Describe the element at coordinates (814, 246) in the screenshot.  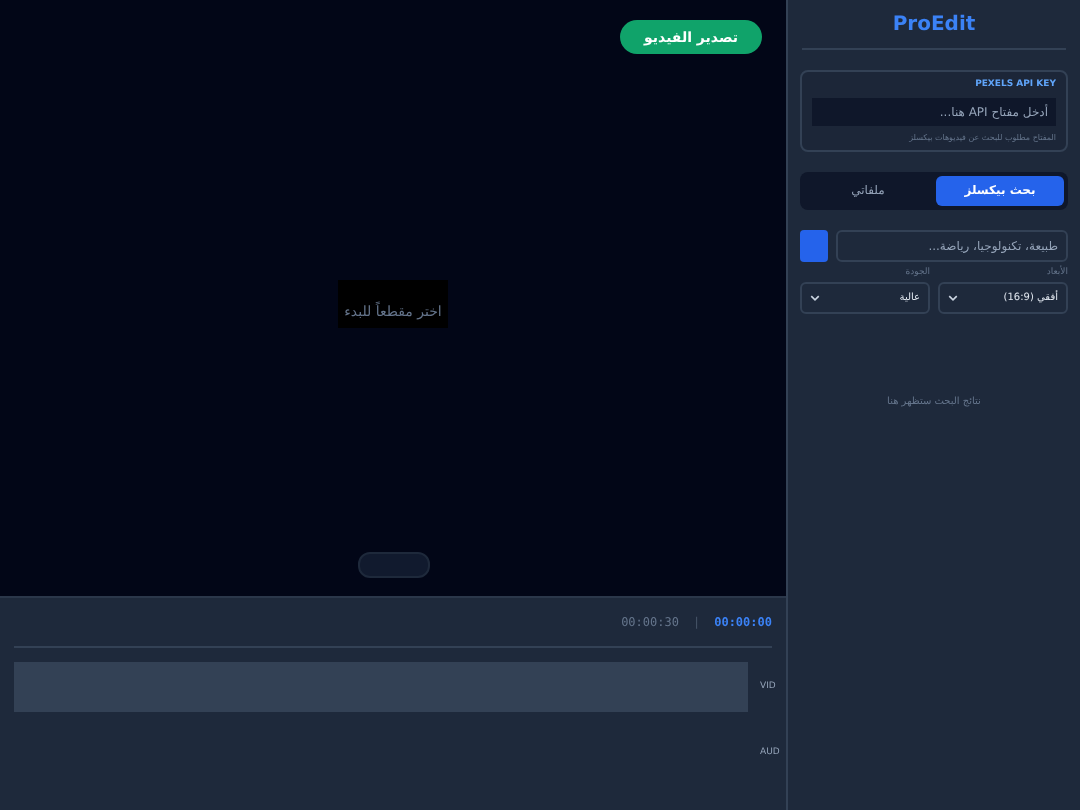
I see `search-button` at that location.